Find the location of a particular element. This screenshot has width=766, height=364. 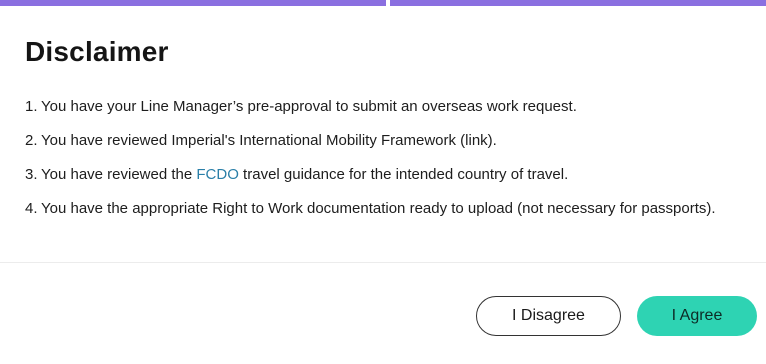

list-item-number: 2. is located at coordinates (31, 140).